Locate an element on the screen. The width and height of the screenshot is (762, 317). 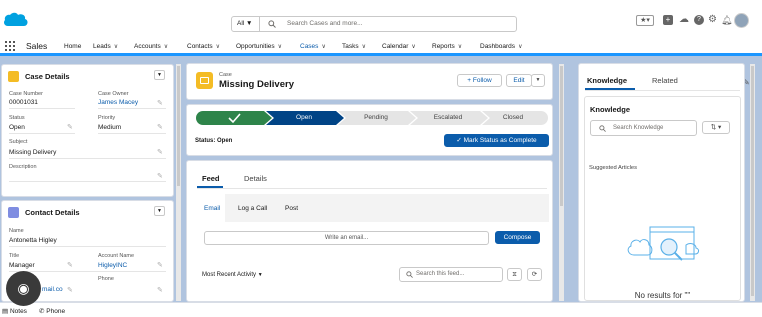
more-actions-button: ▼ is located at coordinates (538, 80).